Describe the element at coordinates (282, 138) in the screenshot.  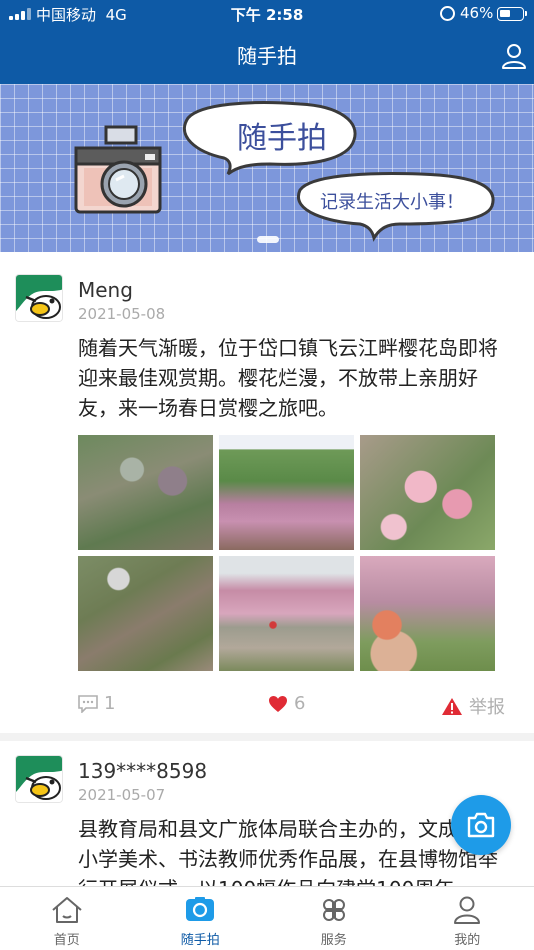
I see `banner-title: 随手拍` at that location.